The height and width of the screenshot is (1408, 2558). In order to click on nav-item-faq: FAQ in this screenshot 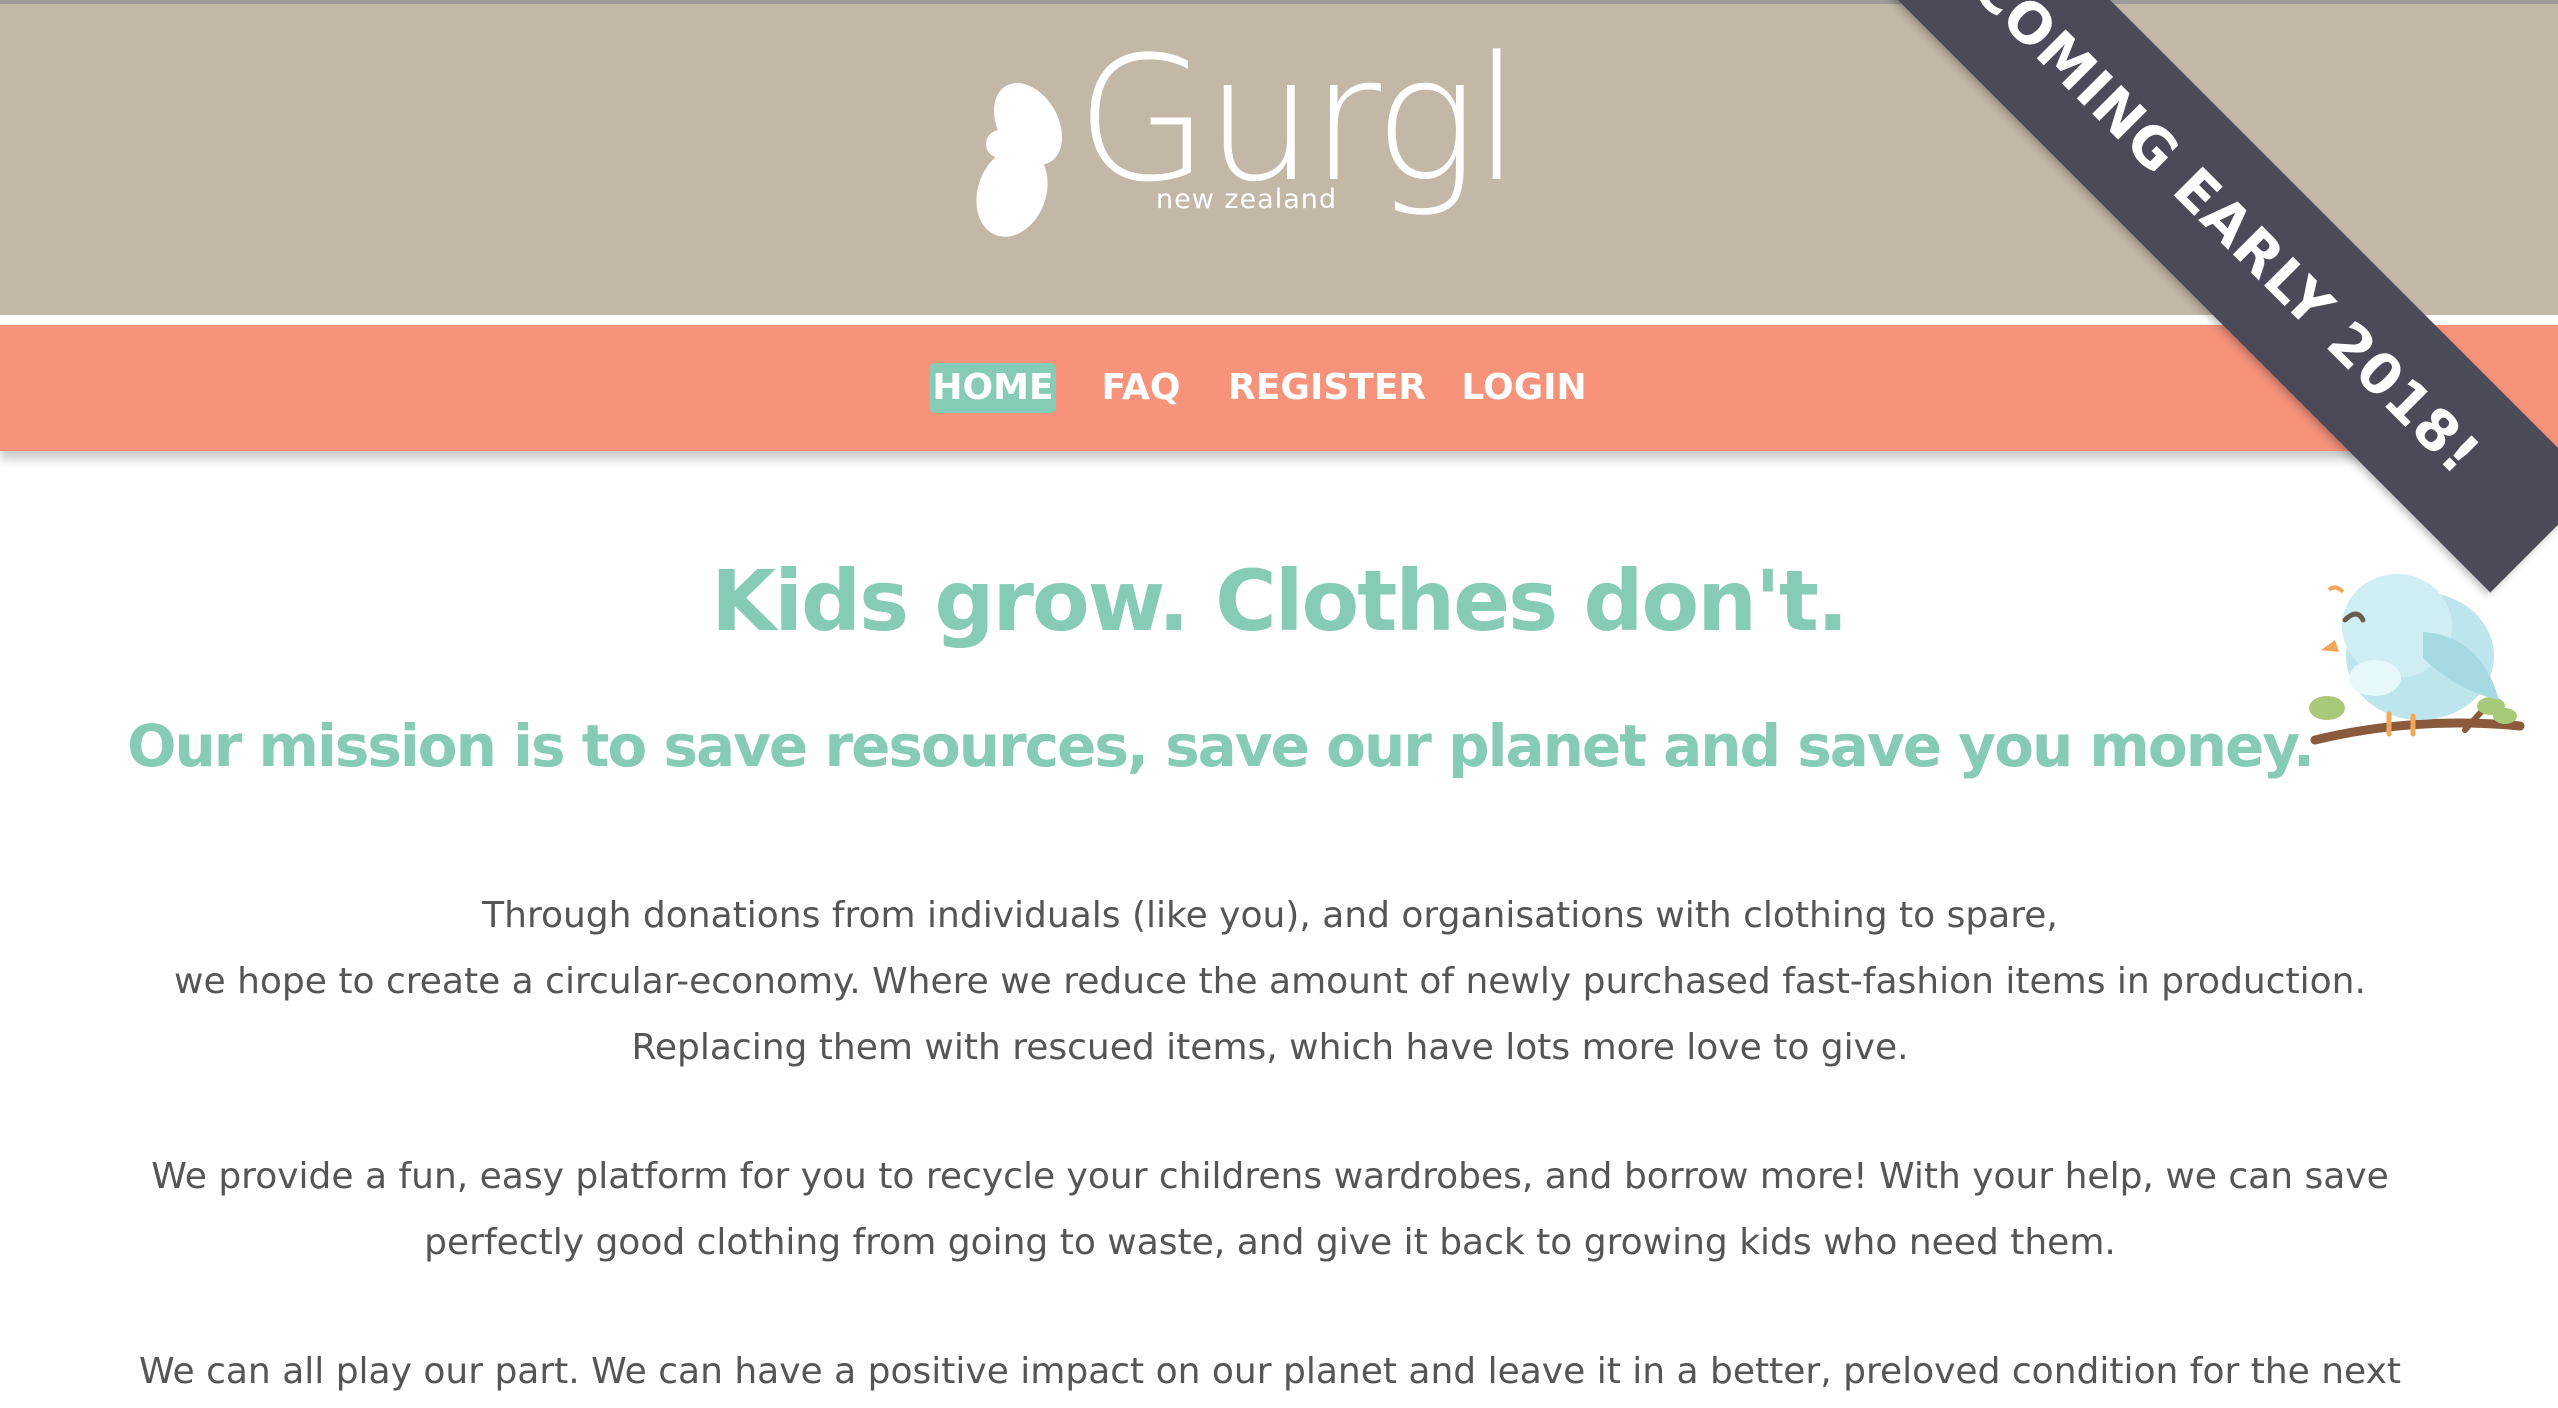, I will do `click(1141, 388)`.